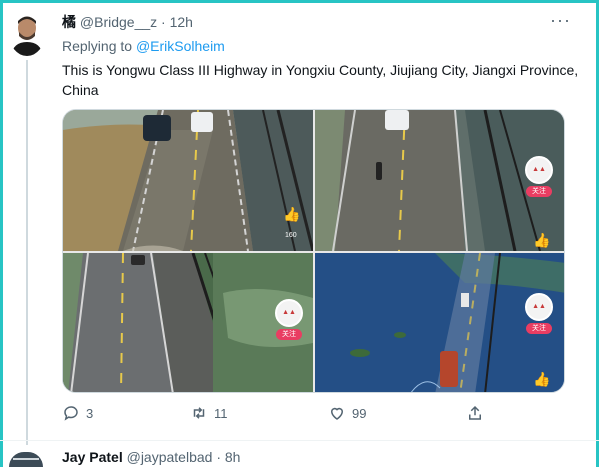 This screenshot has height=467, width=599. What do you see at coordinates (359, 413) in the screenshot?
I see `like-count: 99` at bounding box center [359, 413].